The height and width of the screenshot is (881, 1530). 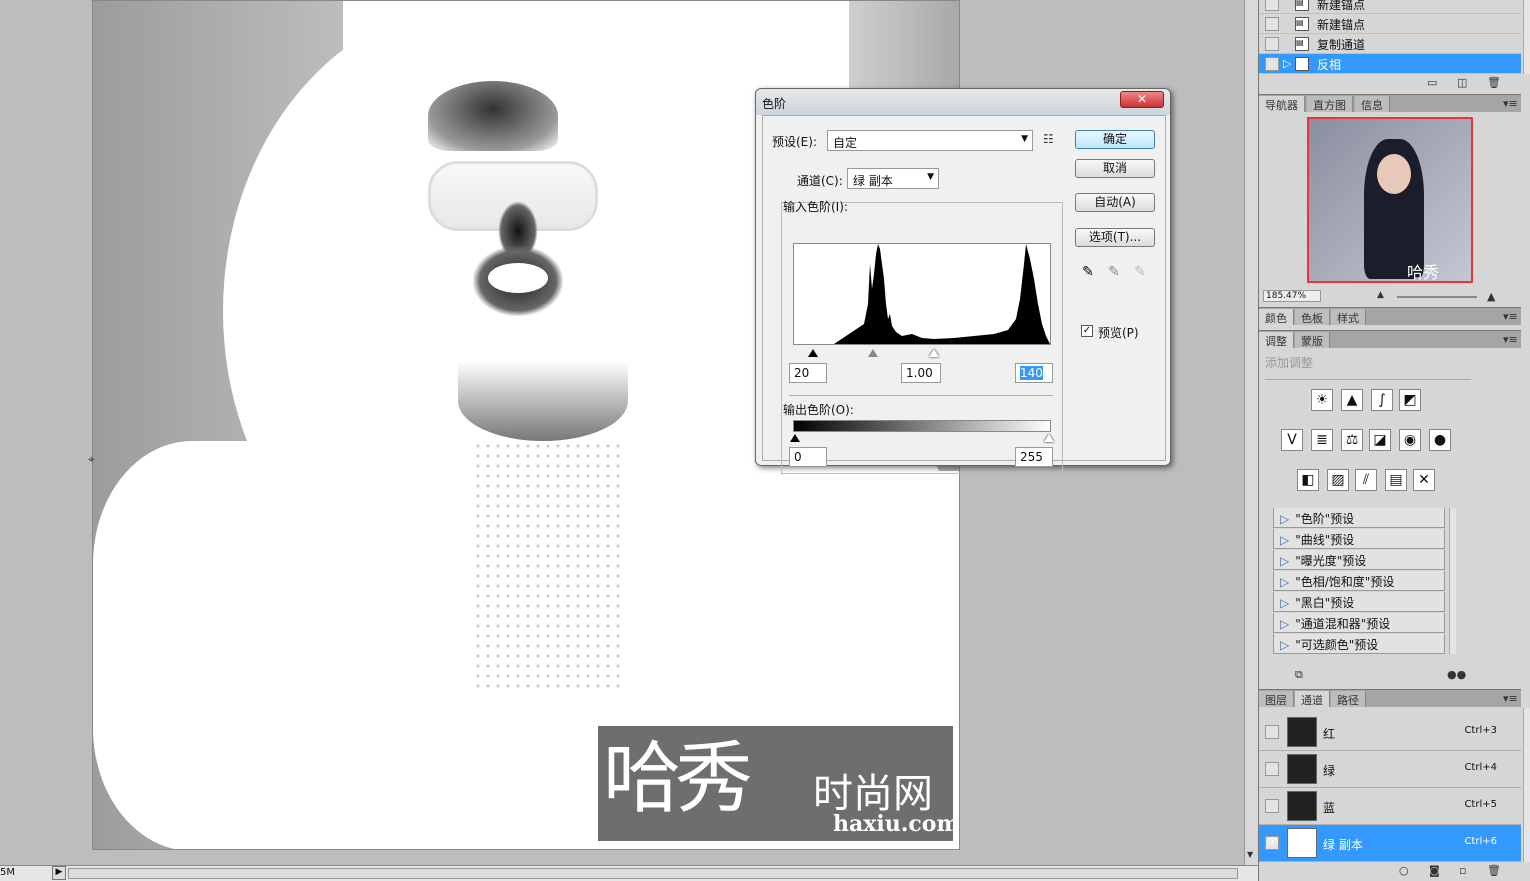 What do you see at coordinates (922, 294) in the screenshot?
I see `histogram` at bounding box center [922, 294].